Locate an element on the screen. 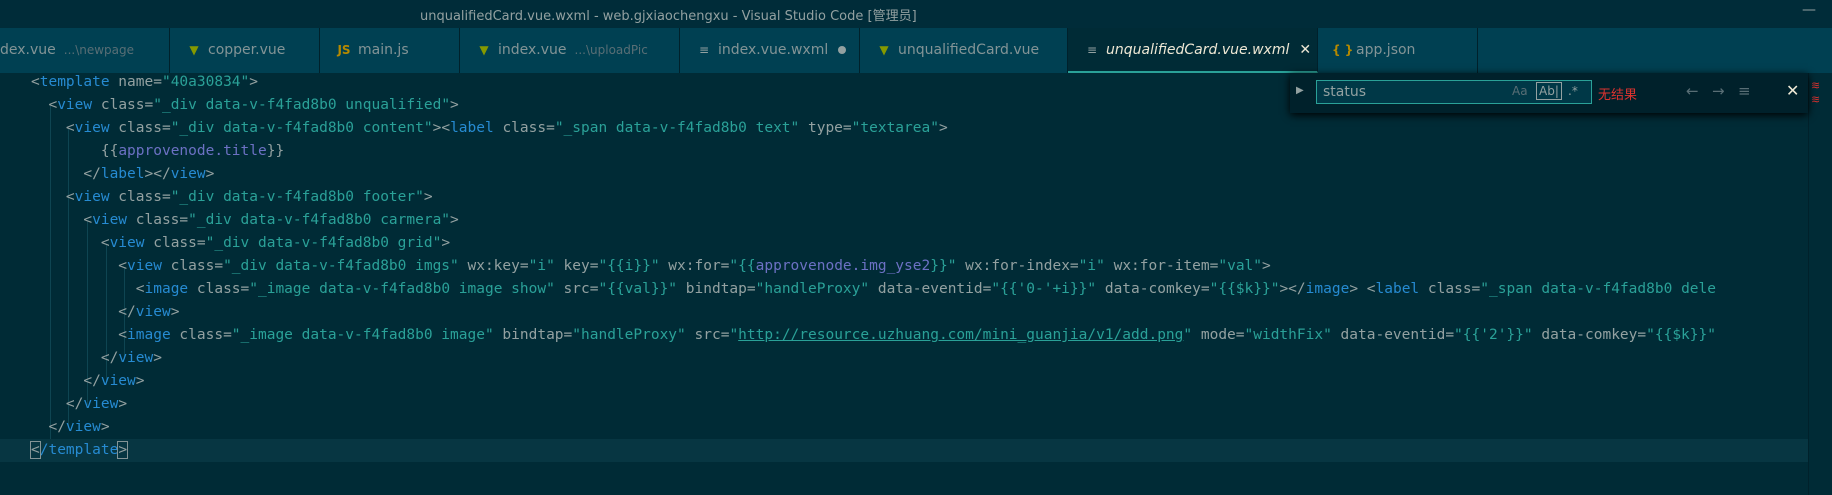 The image size is (1832, 495). code-token: wx:for-item= is located at coordinates (1161, 266).